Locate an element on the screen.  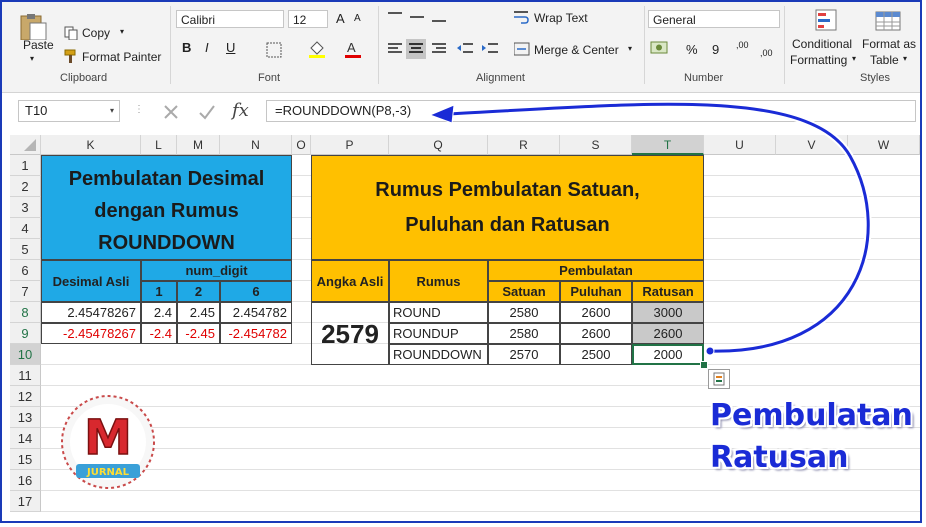
row-header-8: 8 is located at coordinates (25, 312).